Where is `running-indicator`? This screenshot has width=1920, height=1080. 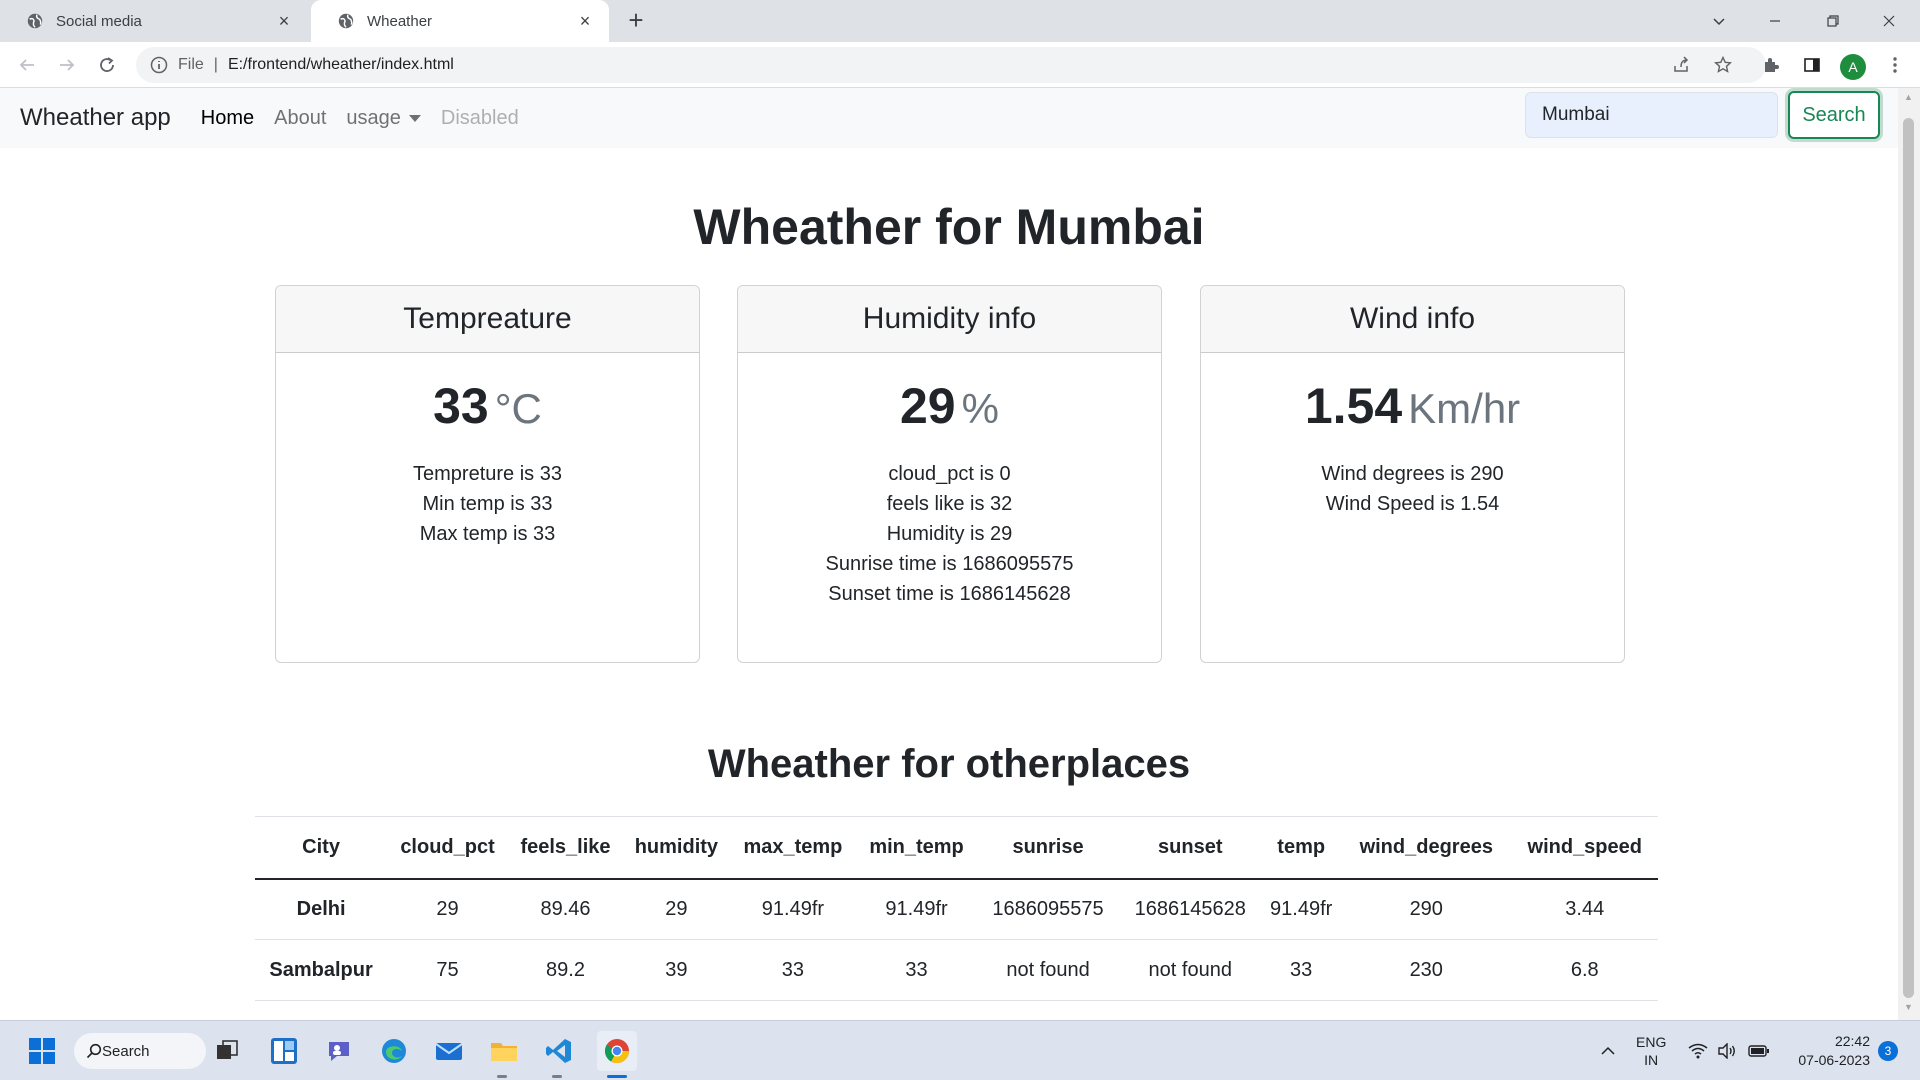 running-indicator is located at coordinates (557, 1076).